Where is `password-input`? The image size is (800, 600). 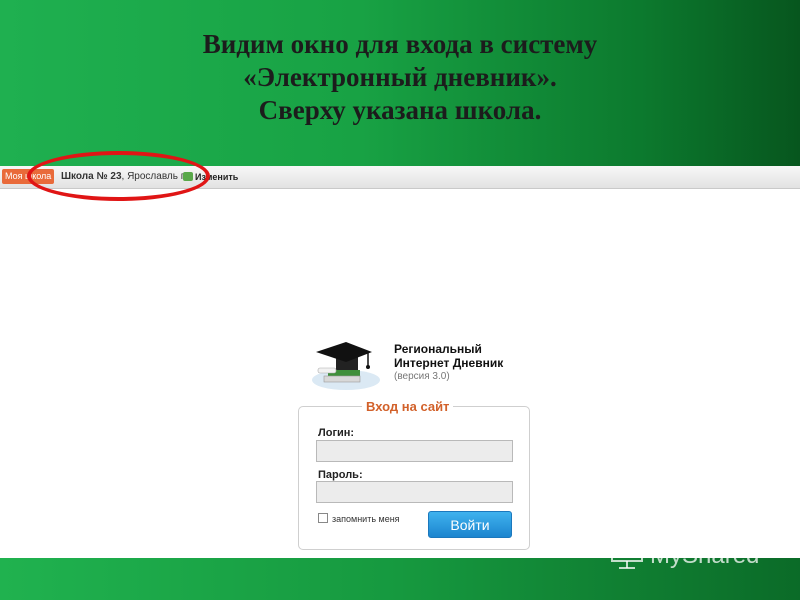 password-input is located at coordinates (414, 492).